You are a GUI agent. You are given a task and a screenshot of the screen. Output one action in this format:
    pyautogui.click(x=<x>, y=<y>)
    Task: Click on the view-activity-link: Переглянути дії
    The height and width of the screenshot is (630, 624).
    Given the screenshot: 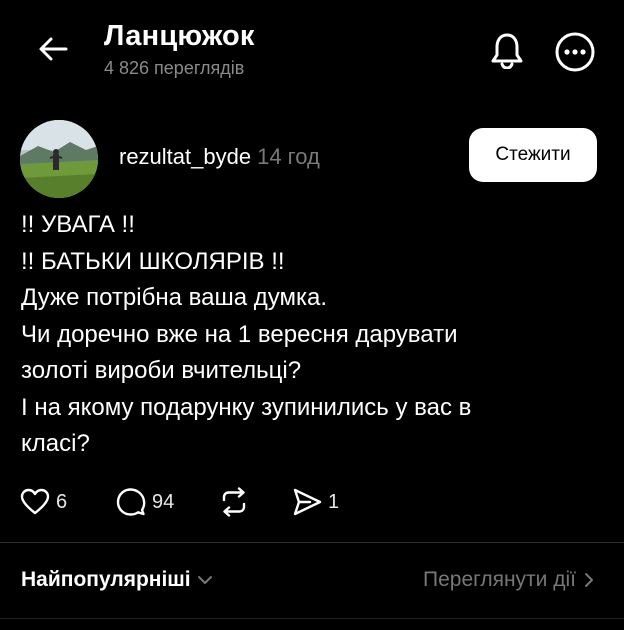 What is the action you would take?
    pyautogui.click(x=508, y=580)
    